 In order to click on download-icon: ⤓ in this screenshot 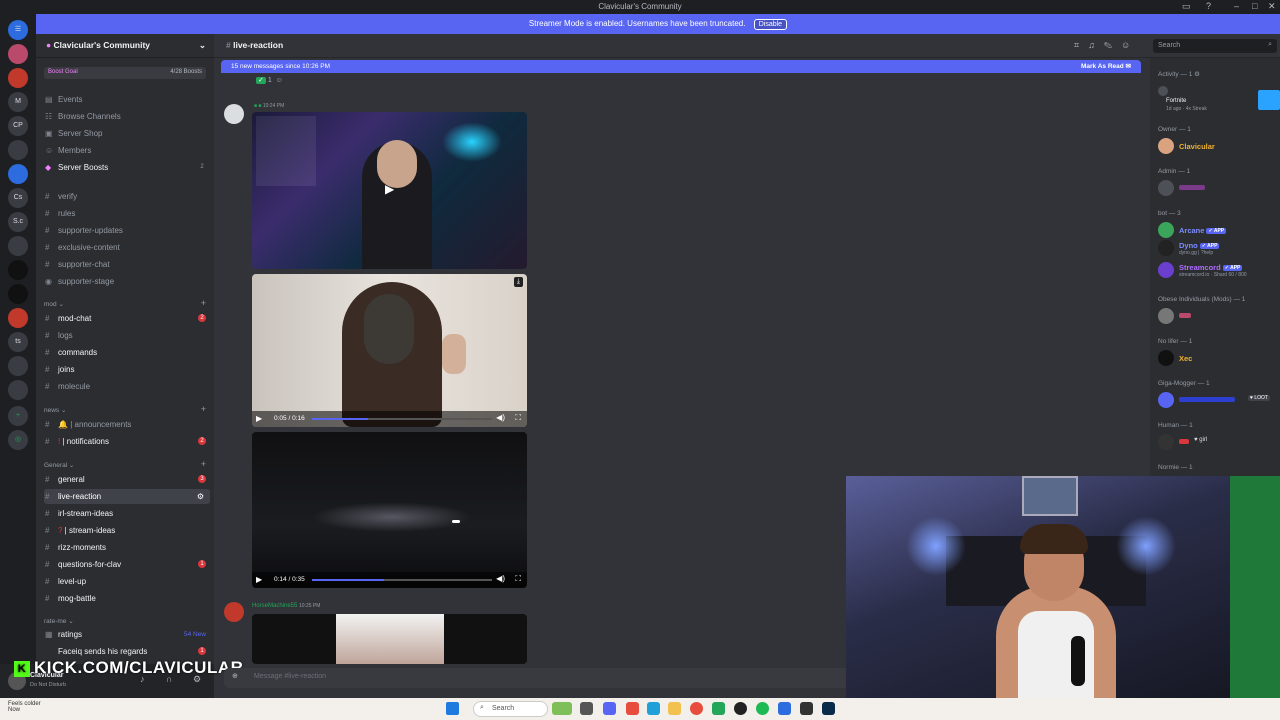, I will do `click(518, 282)`.